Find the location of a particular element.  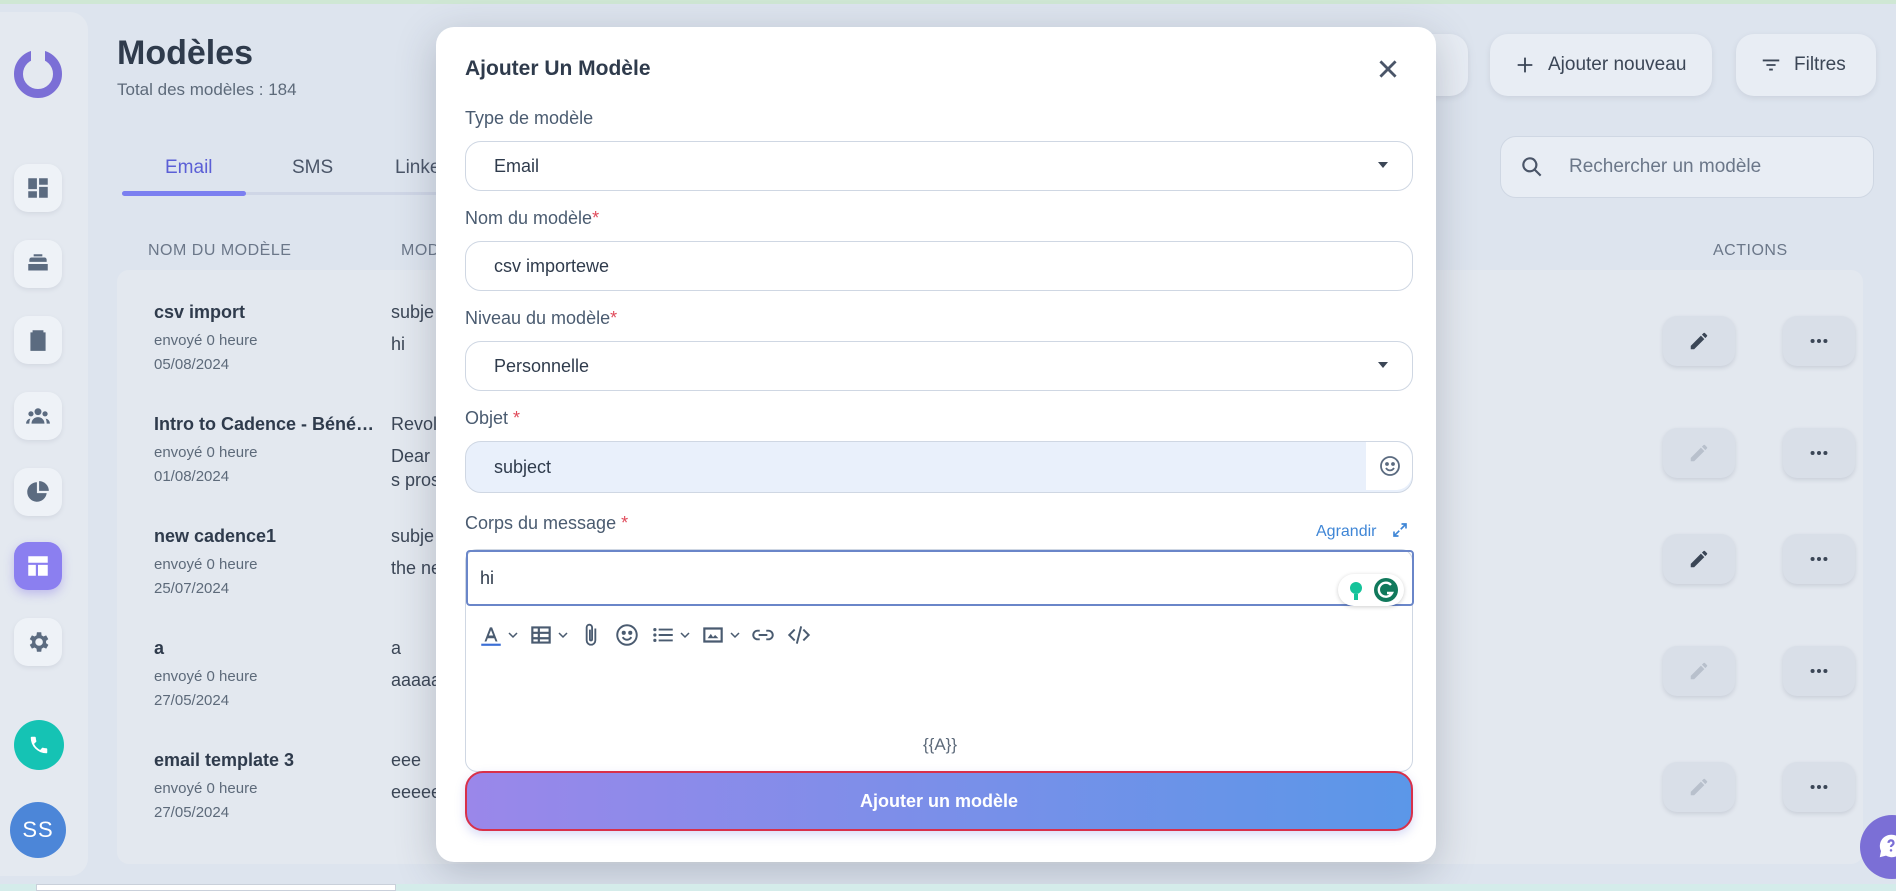

add-template-button: Ajouter un modèle is located at coordinates (939, 801).